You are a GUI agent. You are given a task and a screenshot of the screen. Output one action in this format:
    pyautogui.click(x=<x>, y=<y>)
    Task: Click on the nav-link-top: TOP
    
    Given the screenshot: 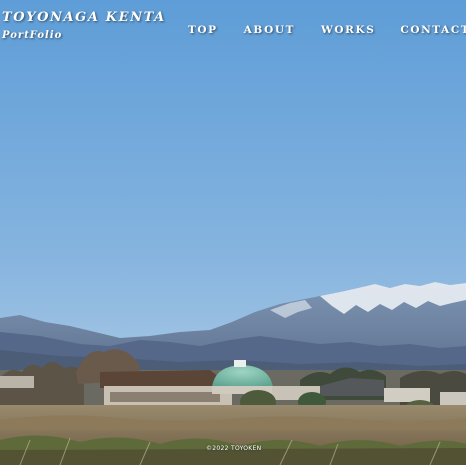 What is the action you would take?
    pyautogui.click(x=203, y=30)
    